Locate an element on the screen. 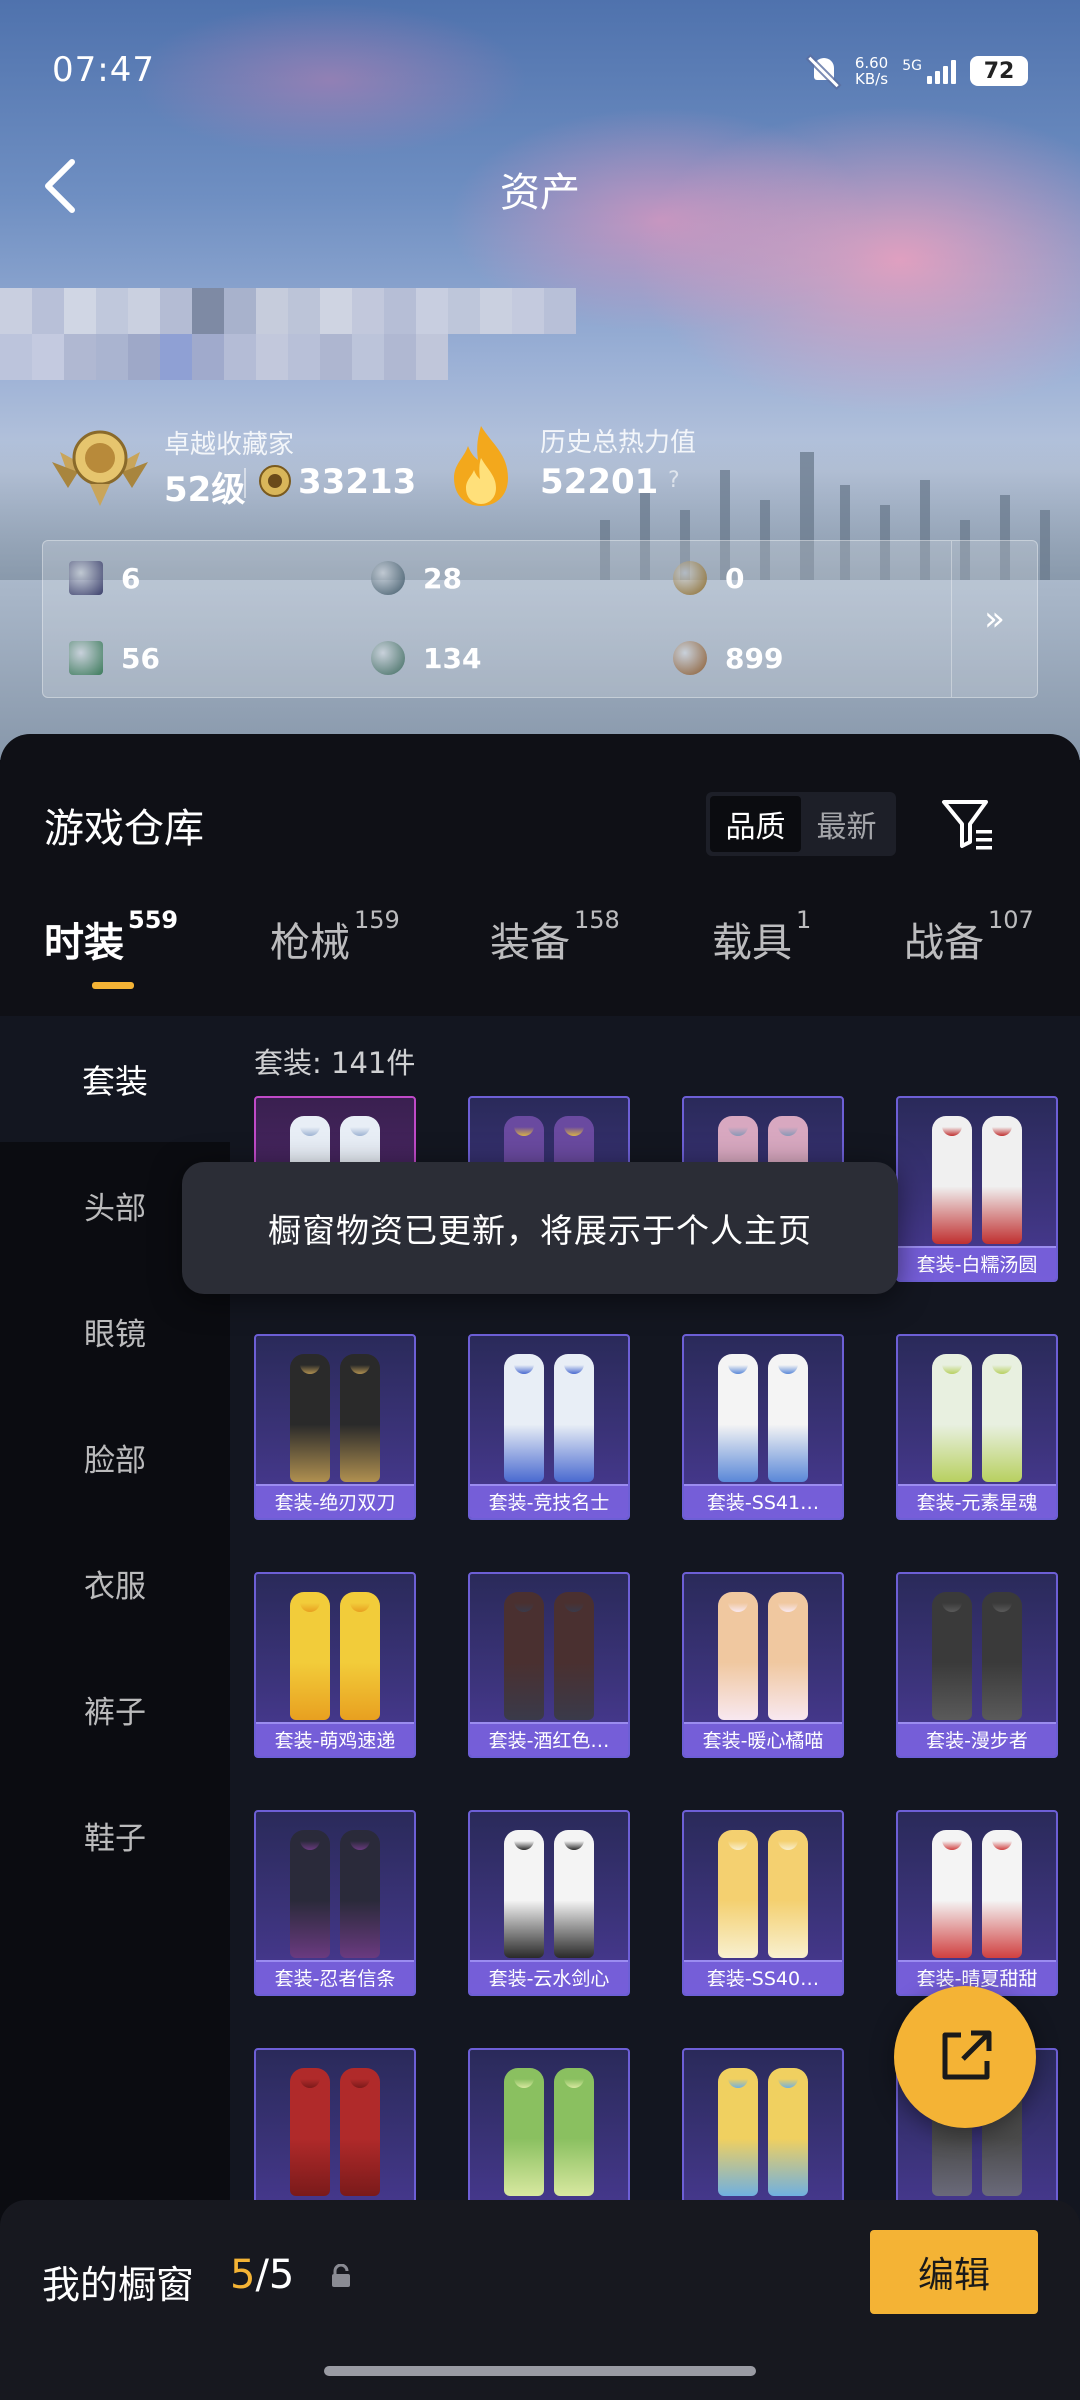  sort-quality-button: 品质 is located at coordinates (755, 824).